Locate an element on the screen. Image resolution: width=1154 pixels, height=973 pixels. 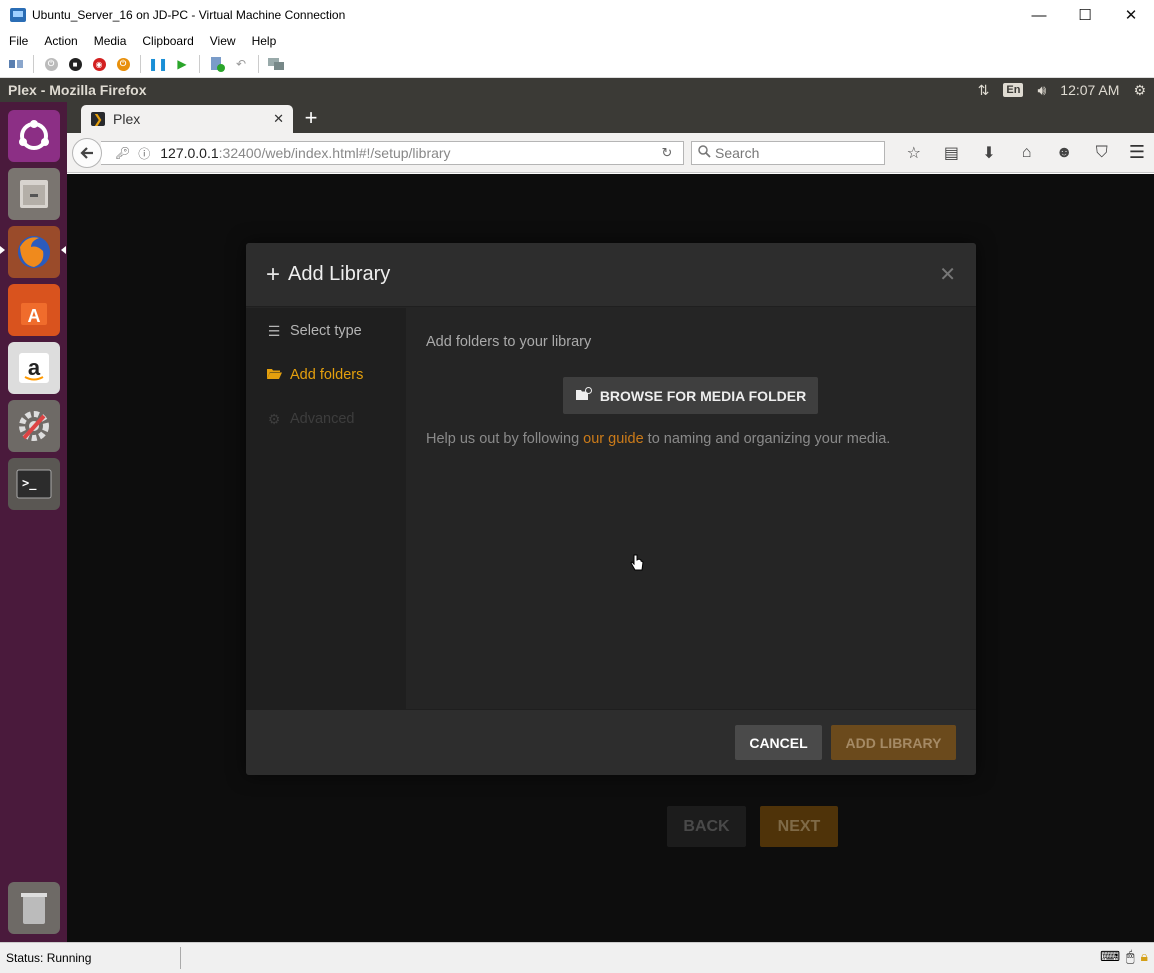
turn-off-icon: ■ is located at coordinates (75, 64).